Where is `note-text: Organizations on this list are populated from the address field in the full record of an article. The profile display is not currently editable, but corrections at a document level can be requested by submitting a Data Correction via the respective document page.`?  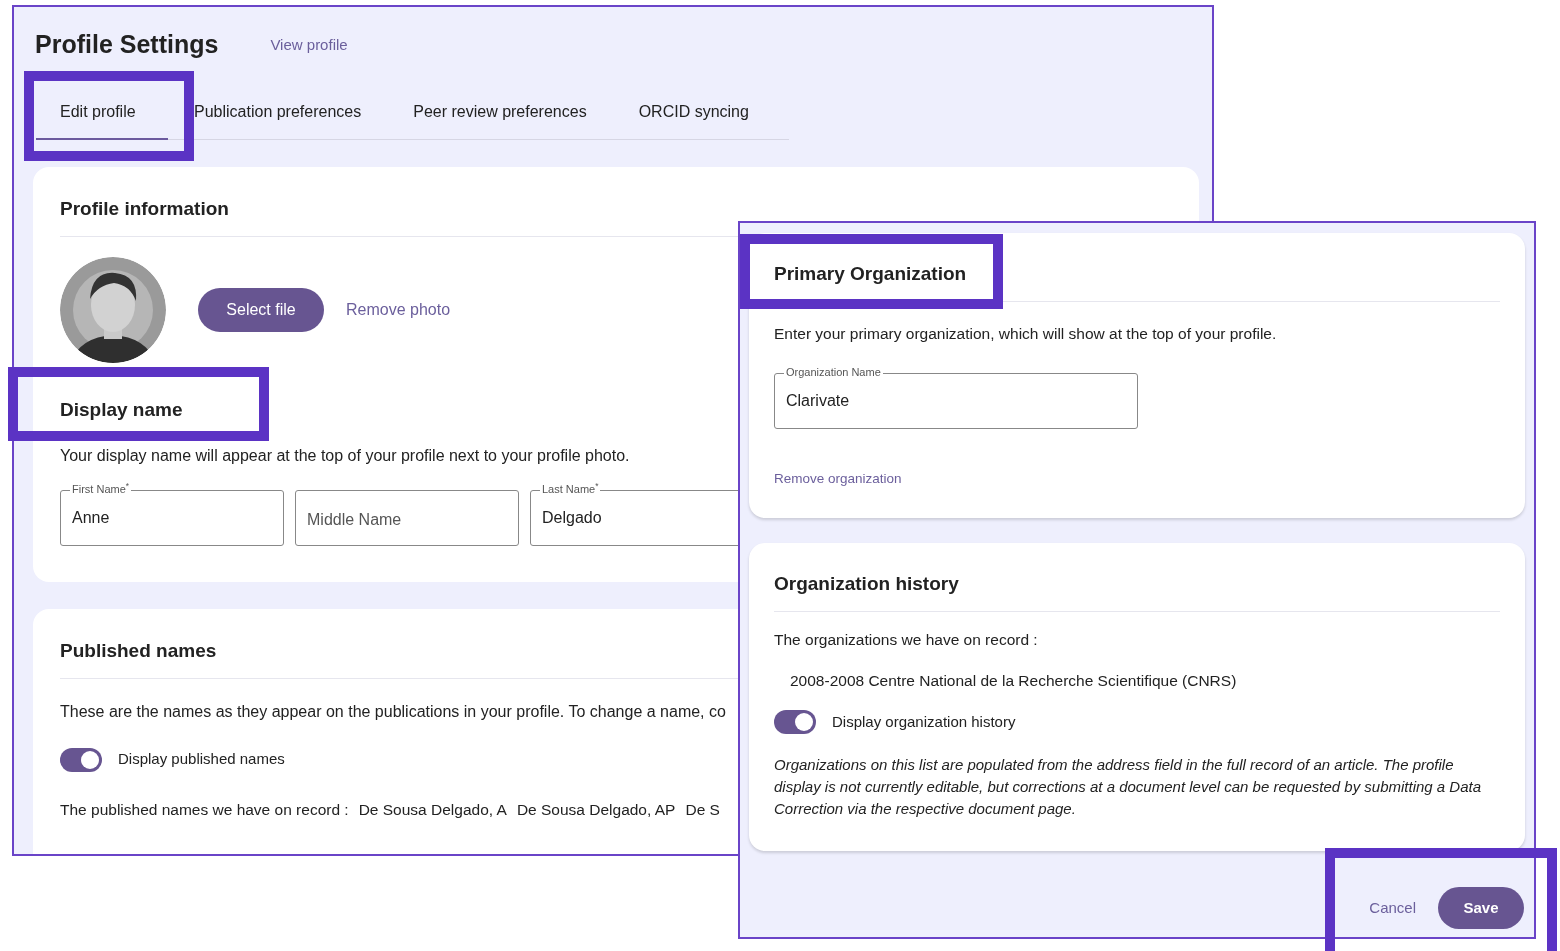 note-text: Organizations on this list are populated from the address field in the full record of an article. The profile display is not currently editable, but corrections at a document level can be requested by submitting a Data Correction via the respective document page. is located at coordinates (1128, 787).